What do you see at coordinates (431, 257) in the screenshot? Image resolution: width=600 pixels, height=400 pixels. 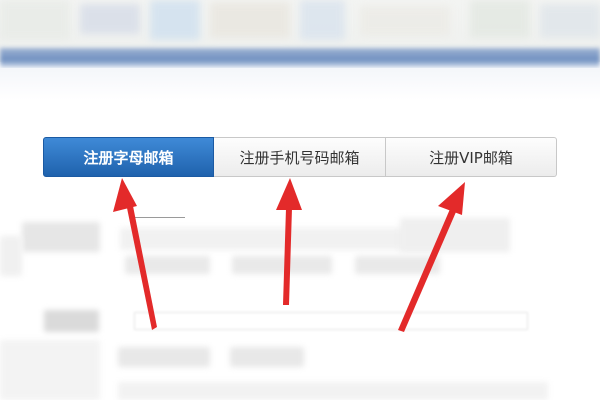 I see `arrow-to-vip-tab` at bounding box center [431, 257].